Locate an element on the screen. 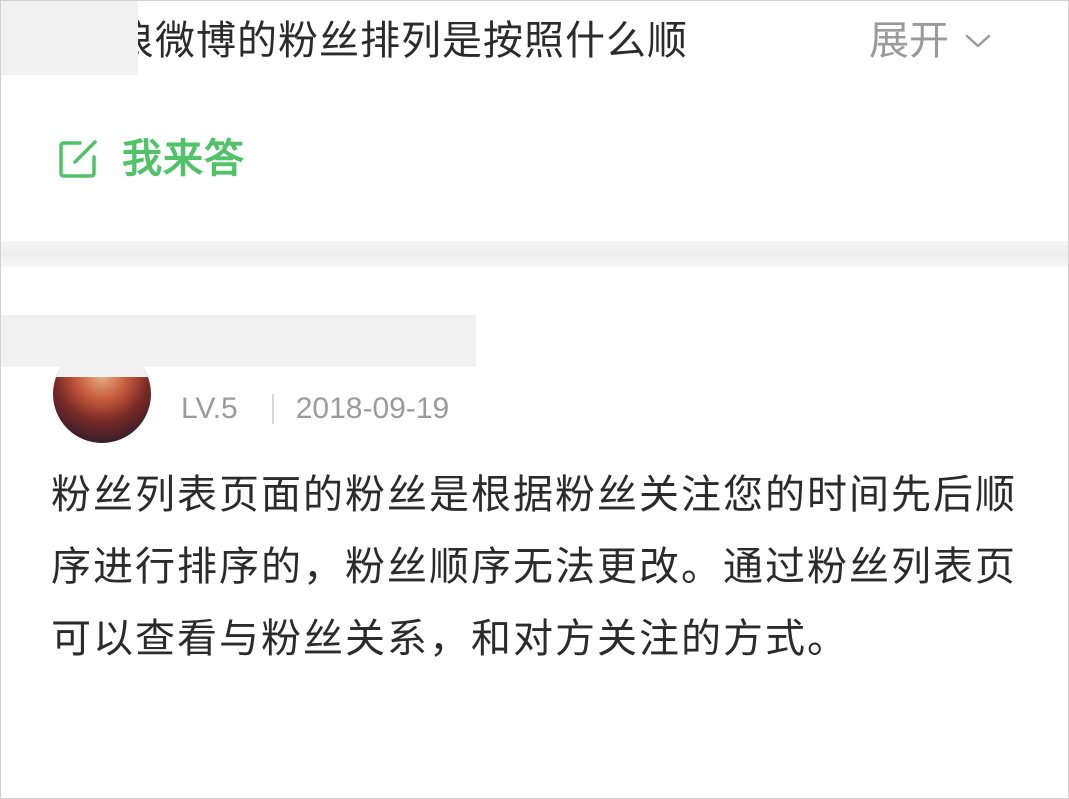  answer-meta: LV.5 2018-09-19 is located at coordinates (315, 409).